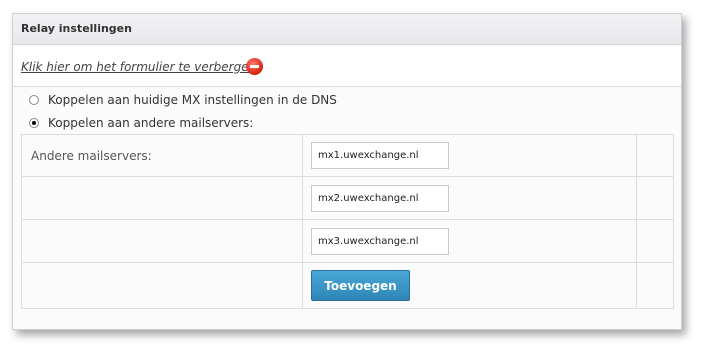 Image resolution: width=702 pixels, height=352 pixels. What do you see at coordinates (347, 66) in the screenshot?
I see `toggle-form-row: Klik hier om het formulier te verbergen.` at bounding box center [347, 66].